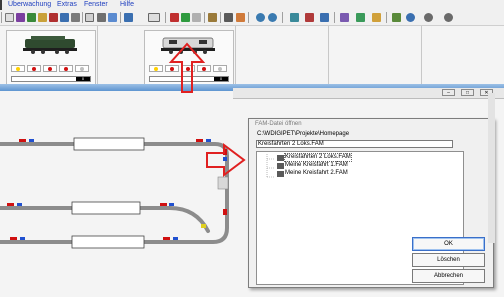 Image resolution: width=504 pixels, height=297 pixels. I want to click on menu-hilfe: Hilfe, so click(127, 5).